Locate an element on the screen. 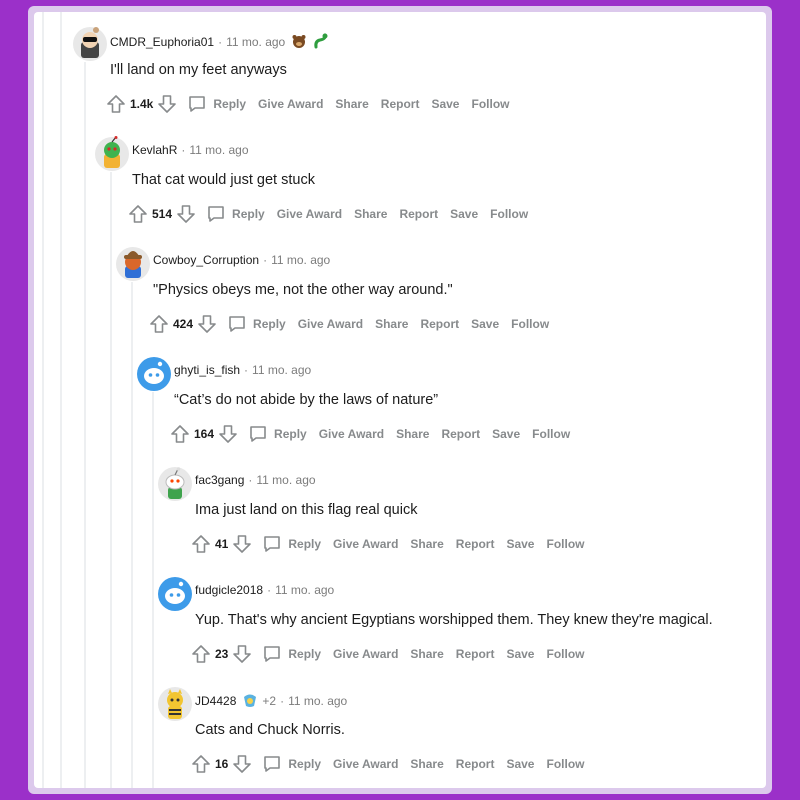 The width and height of the screenshot is (800, 800). bear-emoji-icon is located at coordinates (300, 42).